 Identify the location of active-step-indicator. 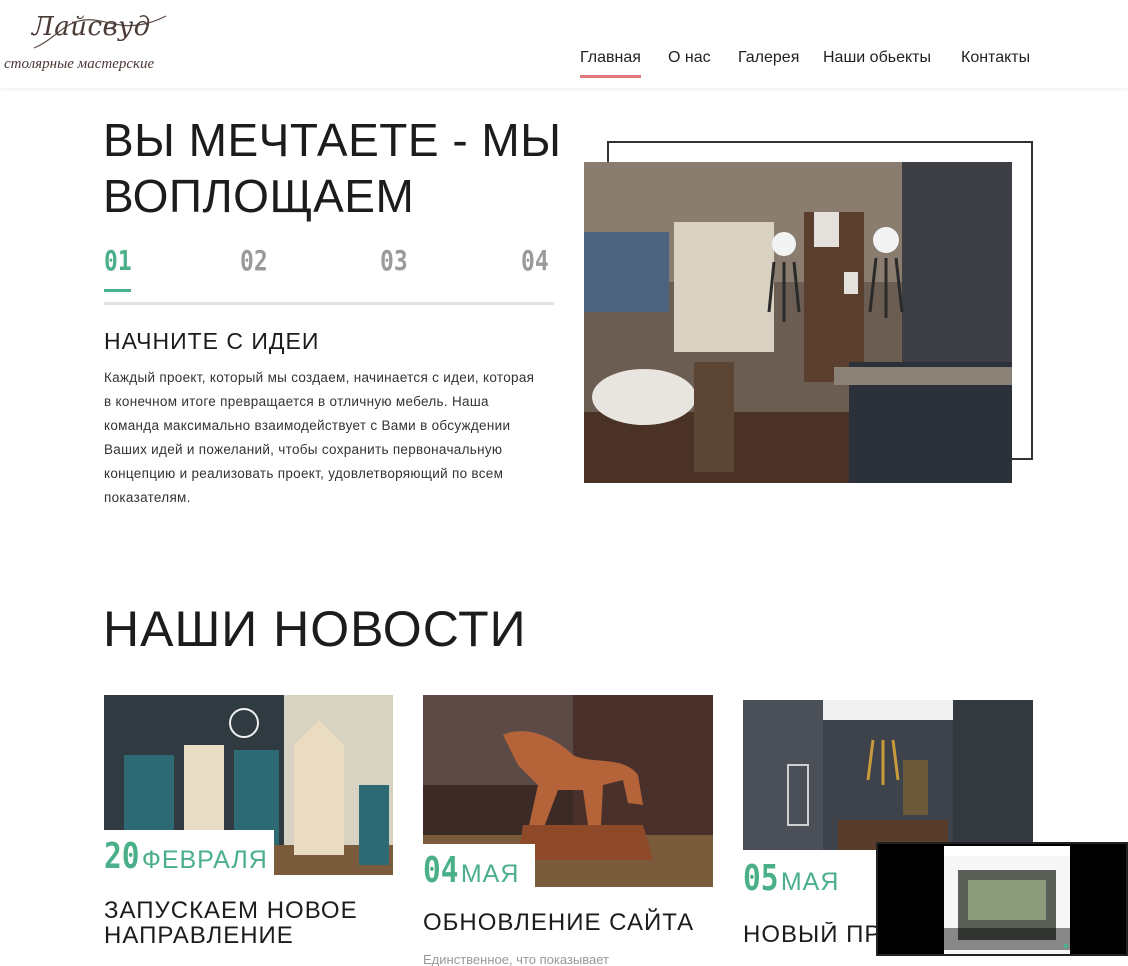
(117, 290).